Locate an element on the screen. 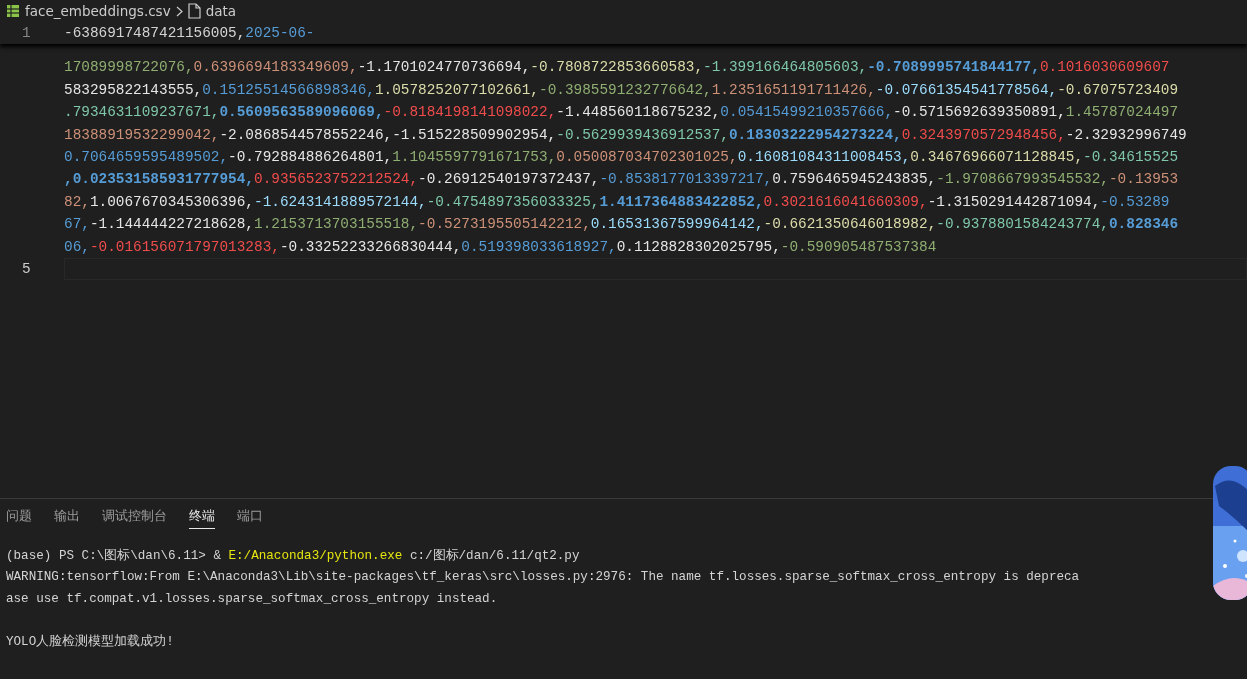 The width and height of the screenshot is (1247, 679). csv-value: -1.9708667993545532, is located at coordinates (1022, 179).